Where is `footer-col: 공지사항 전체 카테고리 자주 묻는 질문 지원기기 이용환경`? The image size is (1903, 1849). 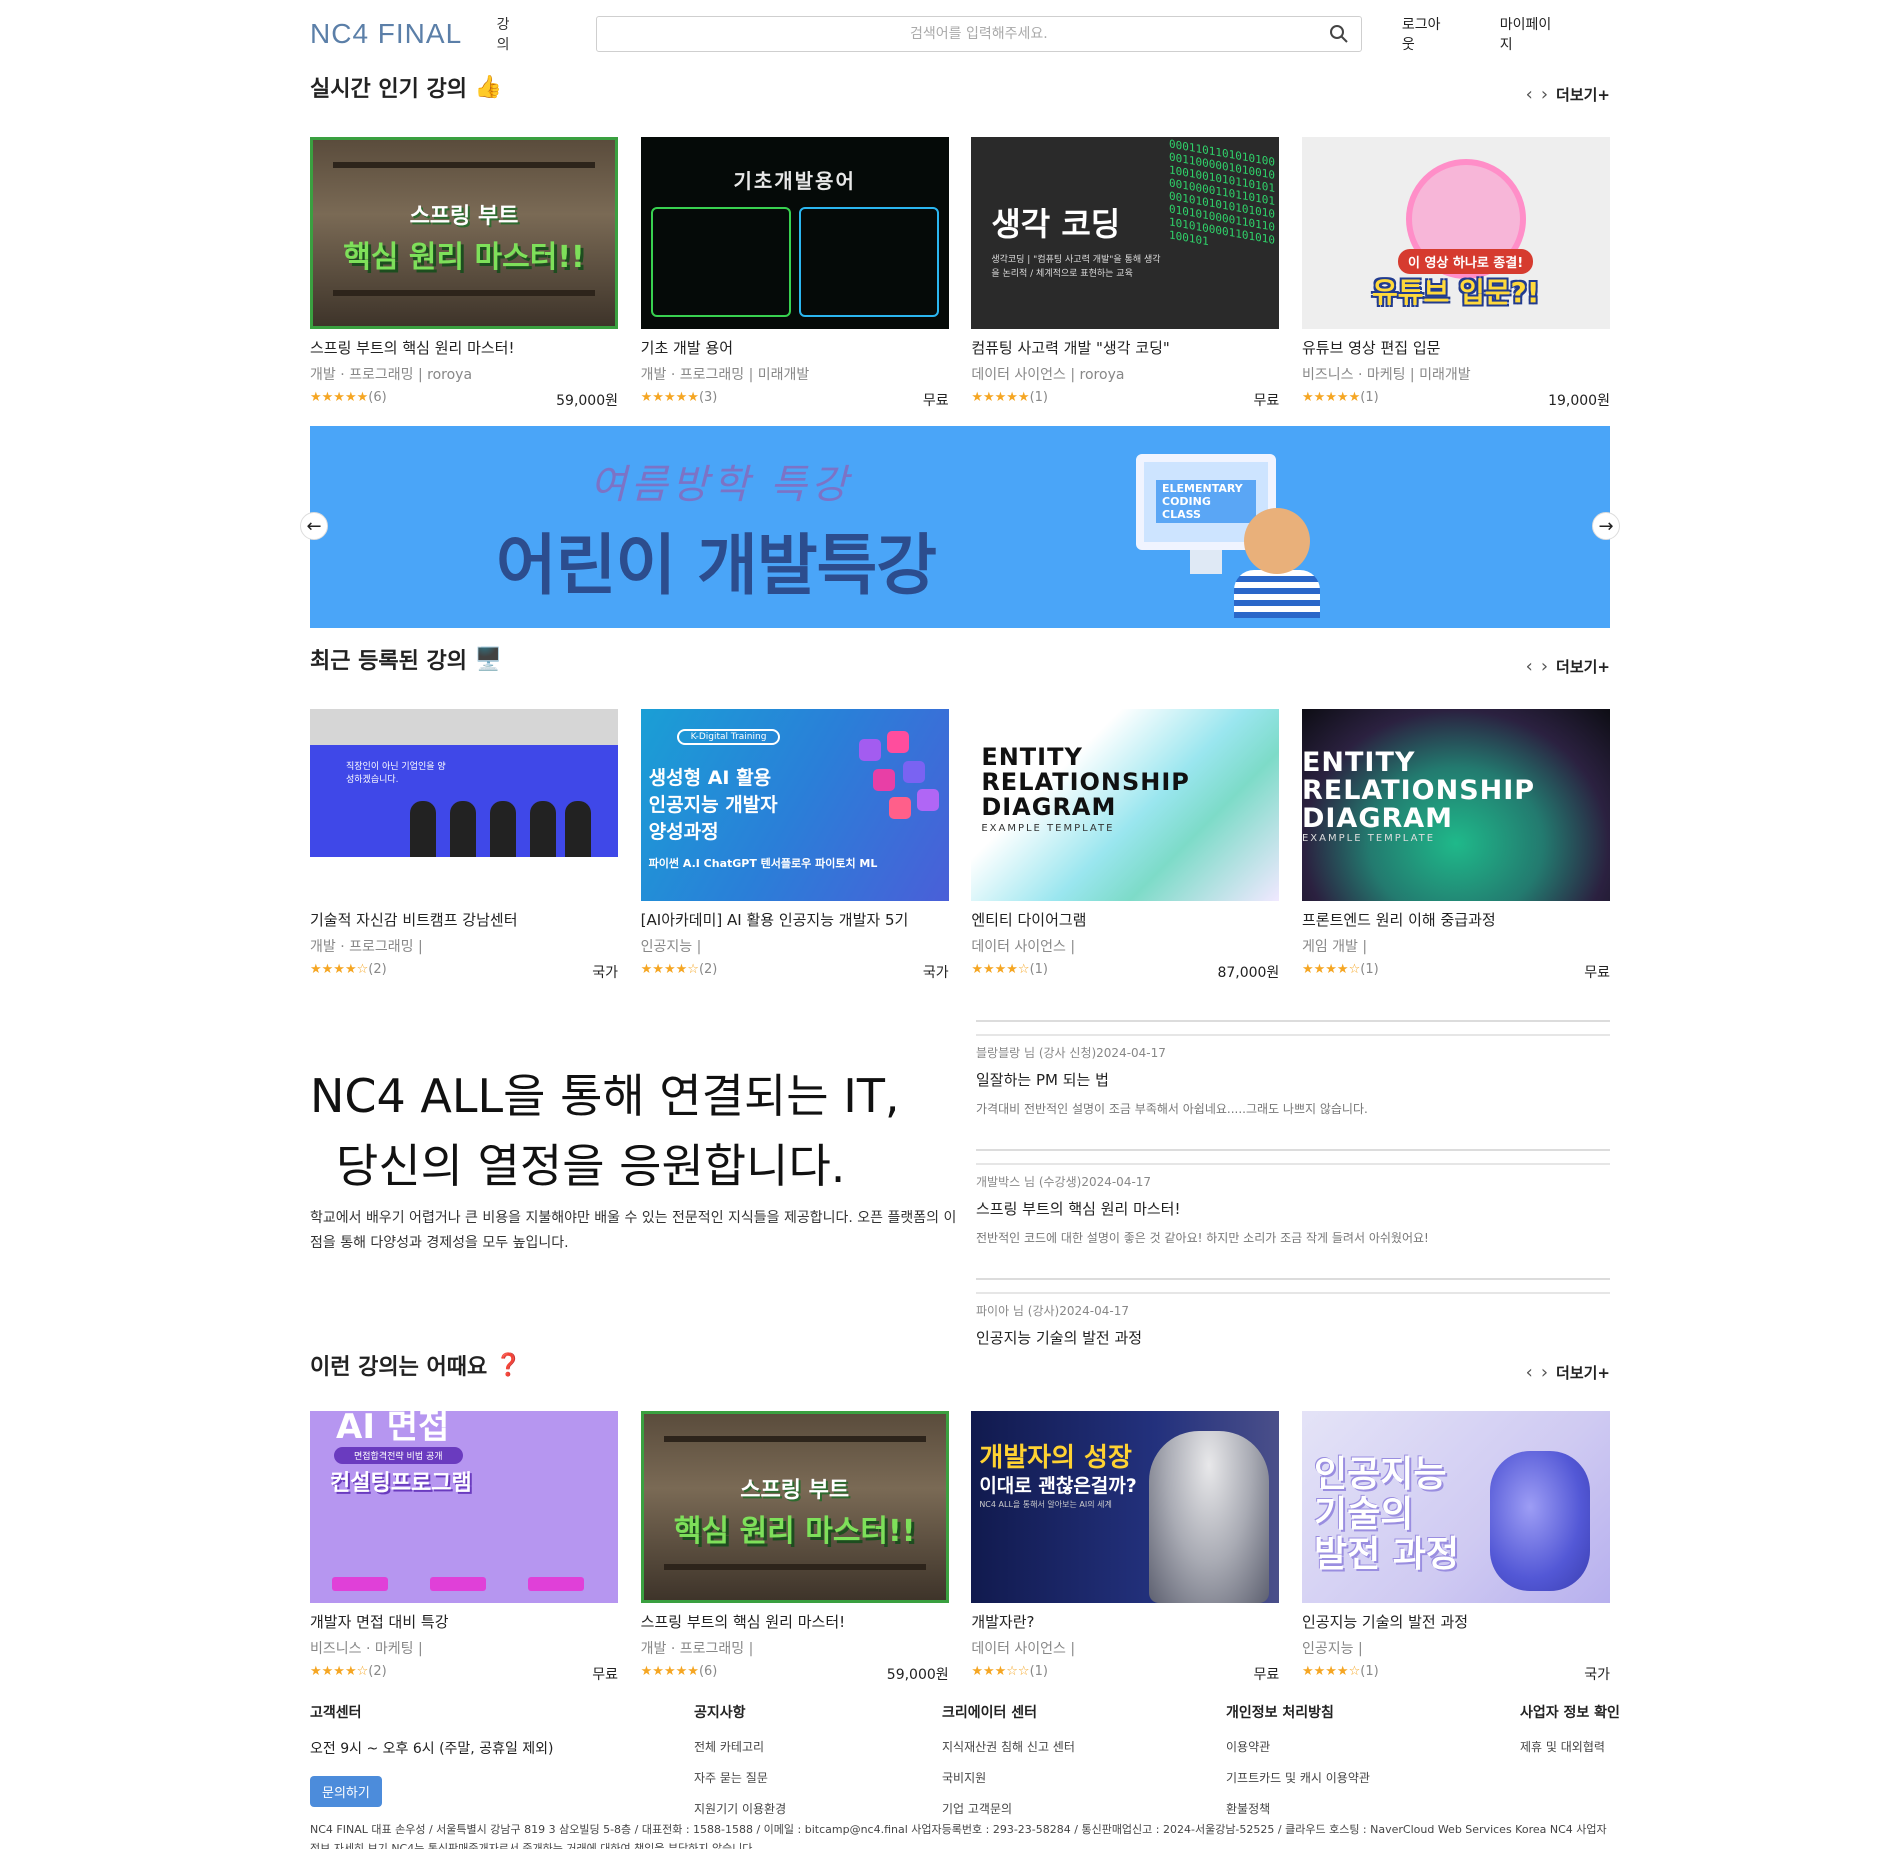
footer-col: 공지사항 전체 카테고리 자주 묻는 질문 지원기기 이용환경 is located at coordinates (818, 1766).